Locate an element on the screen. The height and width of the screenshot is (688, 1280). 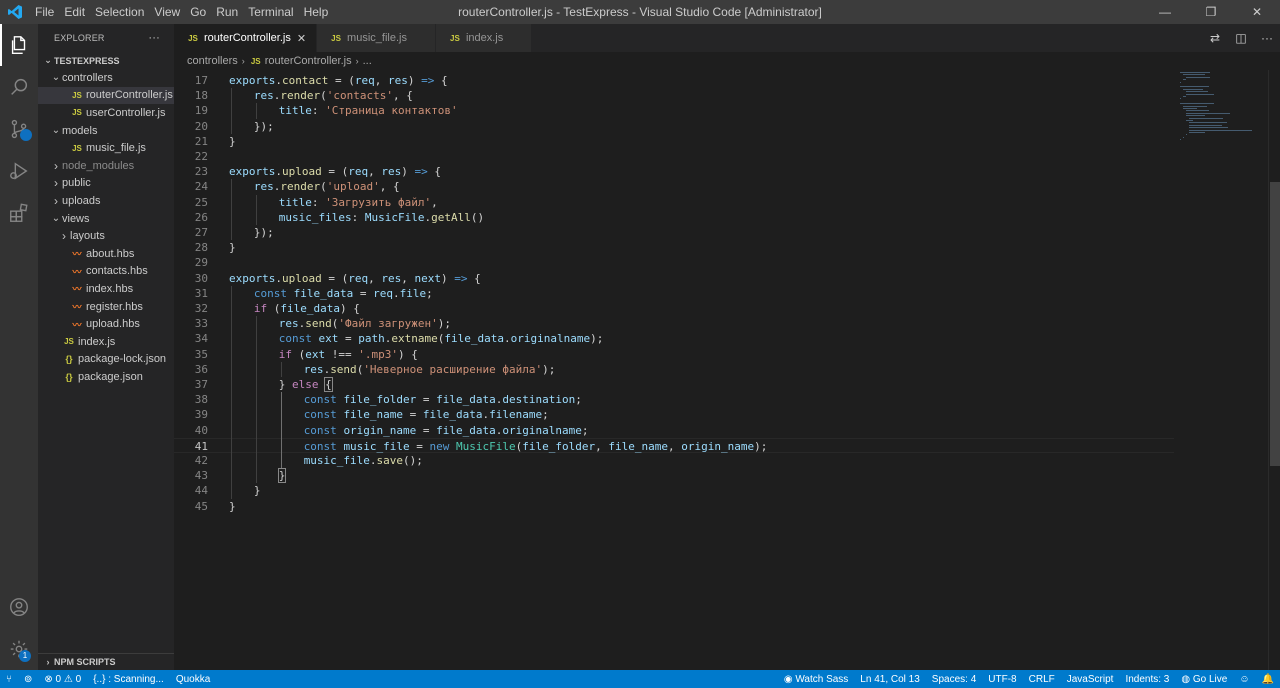
run-debug-activity is located at coordinates (19, 171).